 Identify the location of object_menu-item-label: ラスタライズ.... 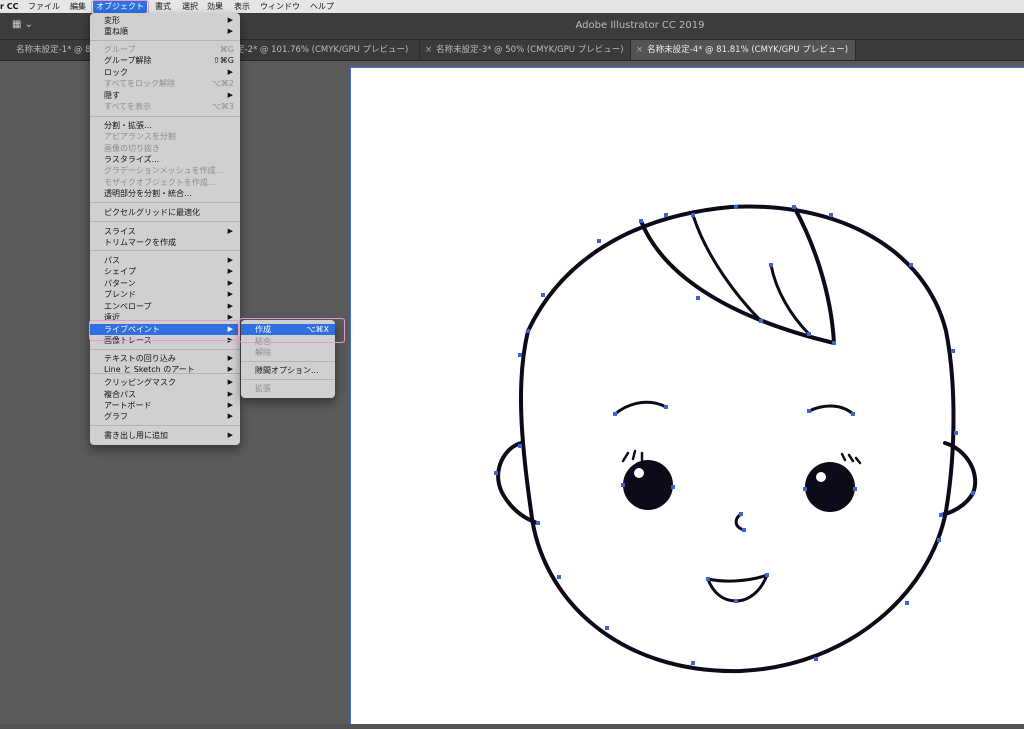
(132, 159).